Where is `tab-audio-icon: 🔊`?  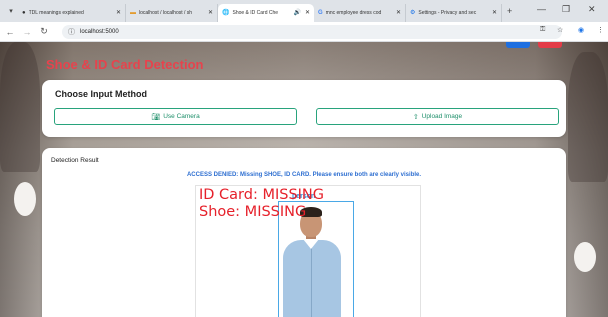
tab-audio-icon: 🔊 is located at coordinates (296, 12).